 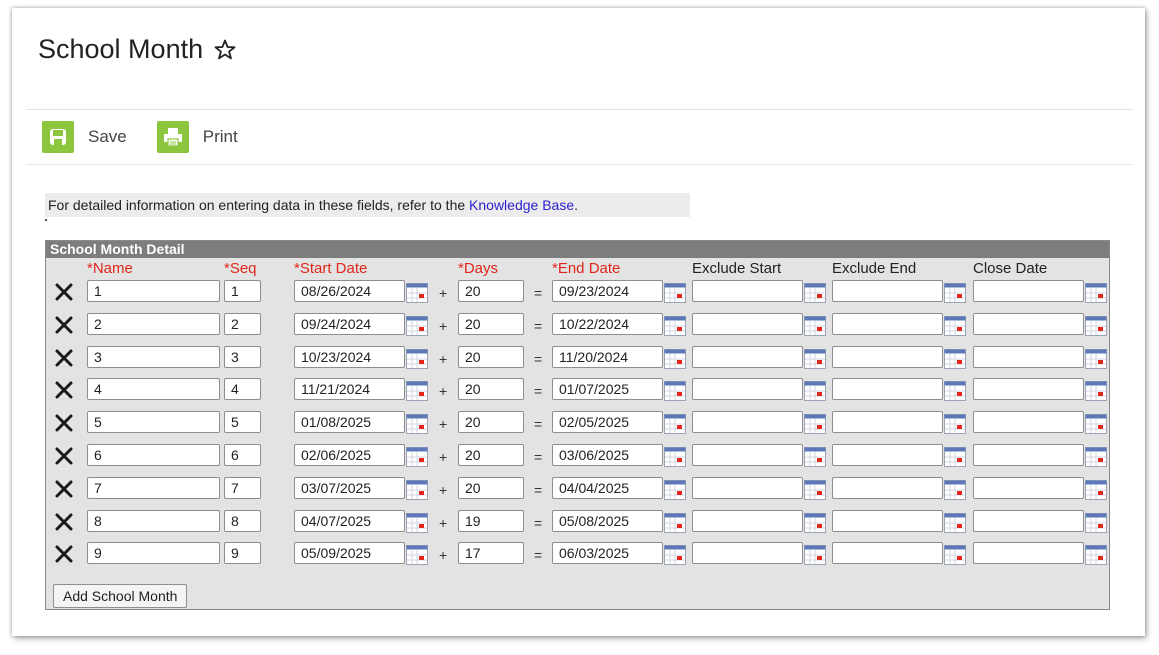 I want to click on add-school-month-button: Add School Month, so click(x=120, y=596).